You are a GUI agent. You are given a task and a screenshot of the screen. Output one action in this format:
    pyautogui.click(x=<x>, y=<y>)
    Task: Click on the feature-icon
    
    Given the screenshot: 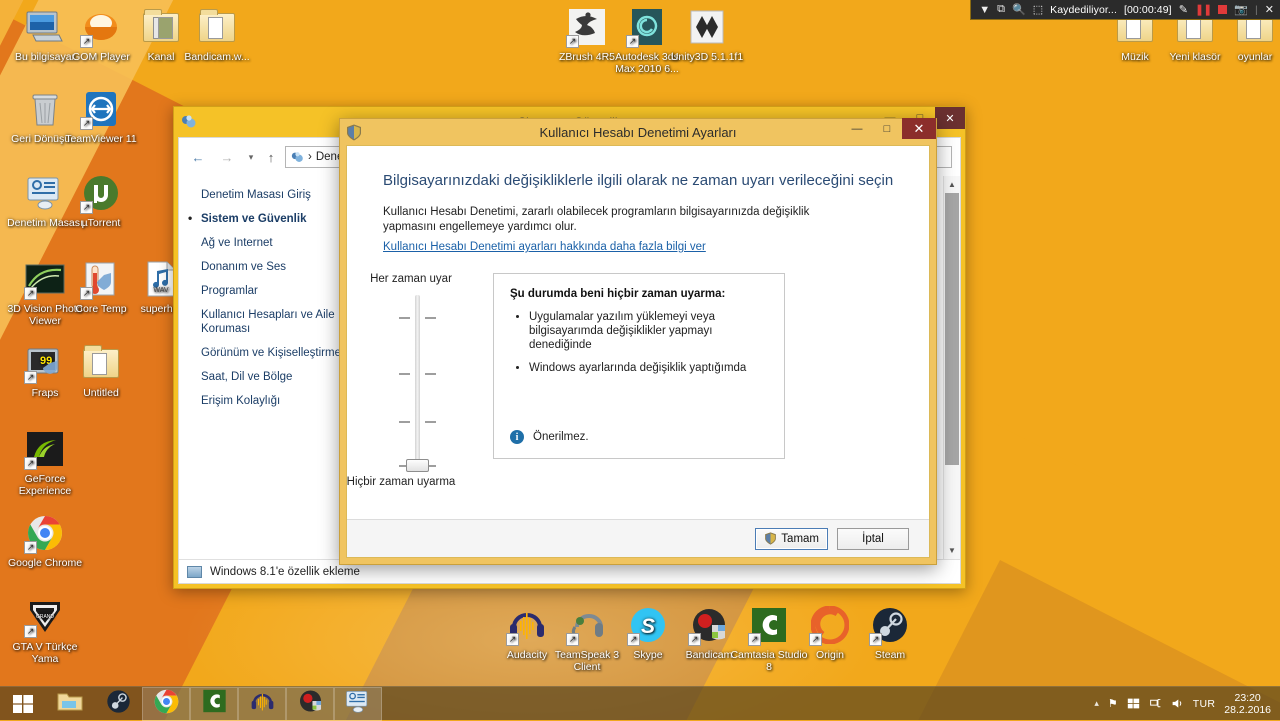 What is the action you would take?
    pyautogui.click(x=194, y=571)
    